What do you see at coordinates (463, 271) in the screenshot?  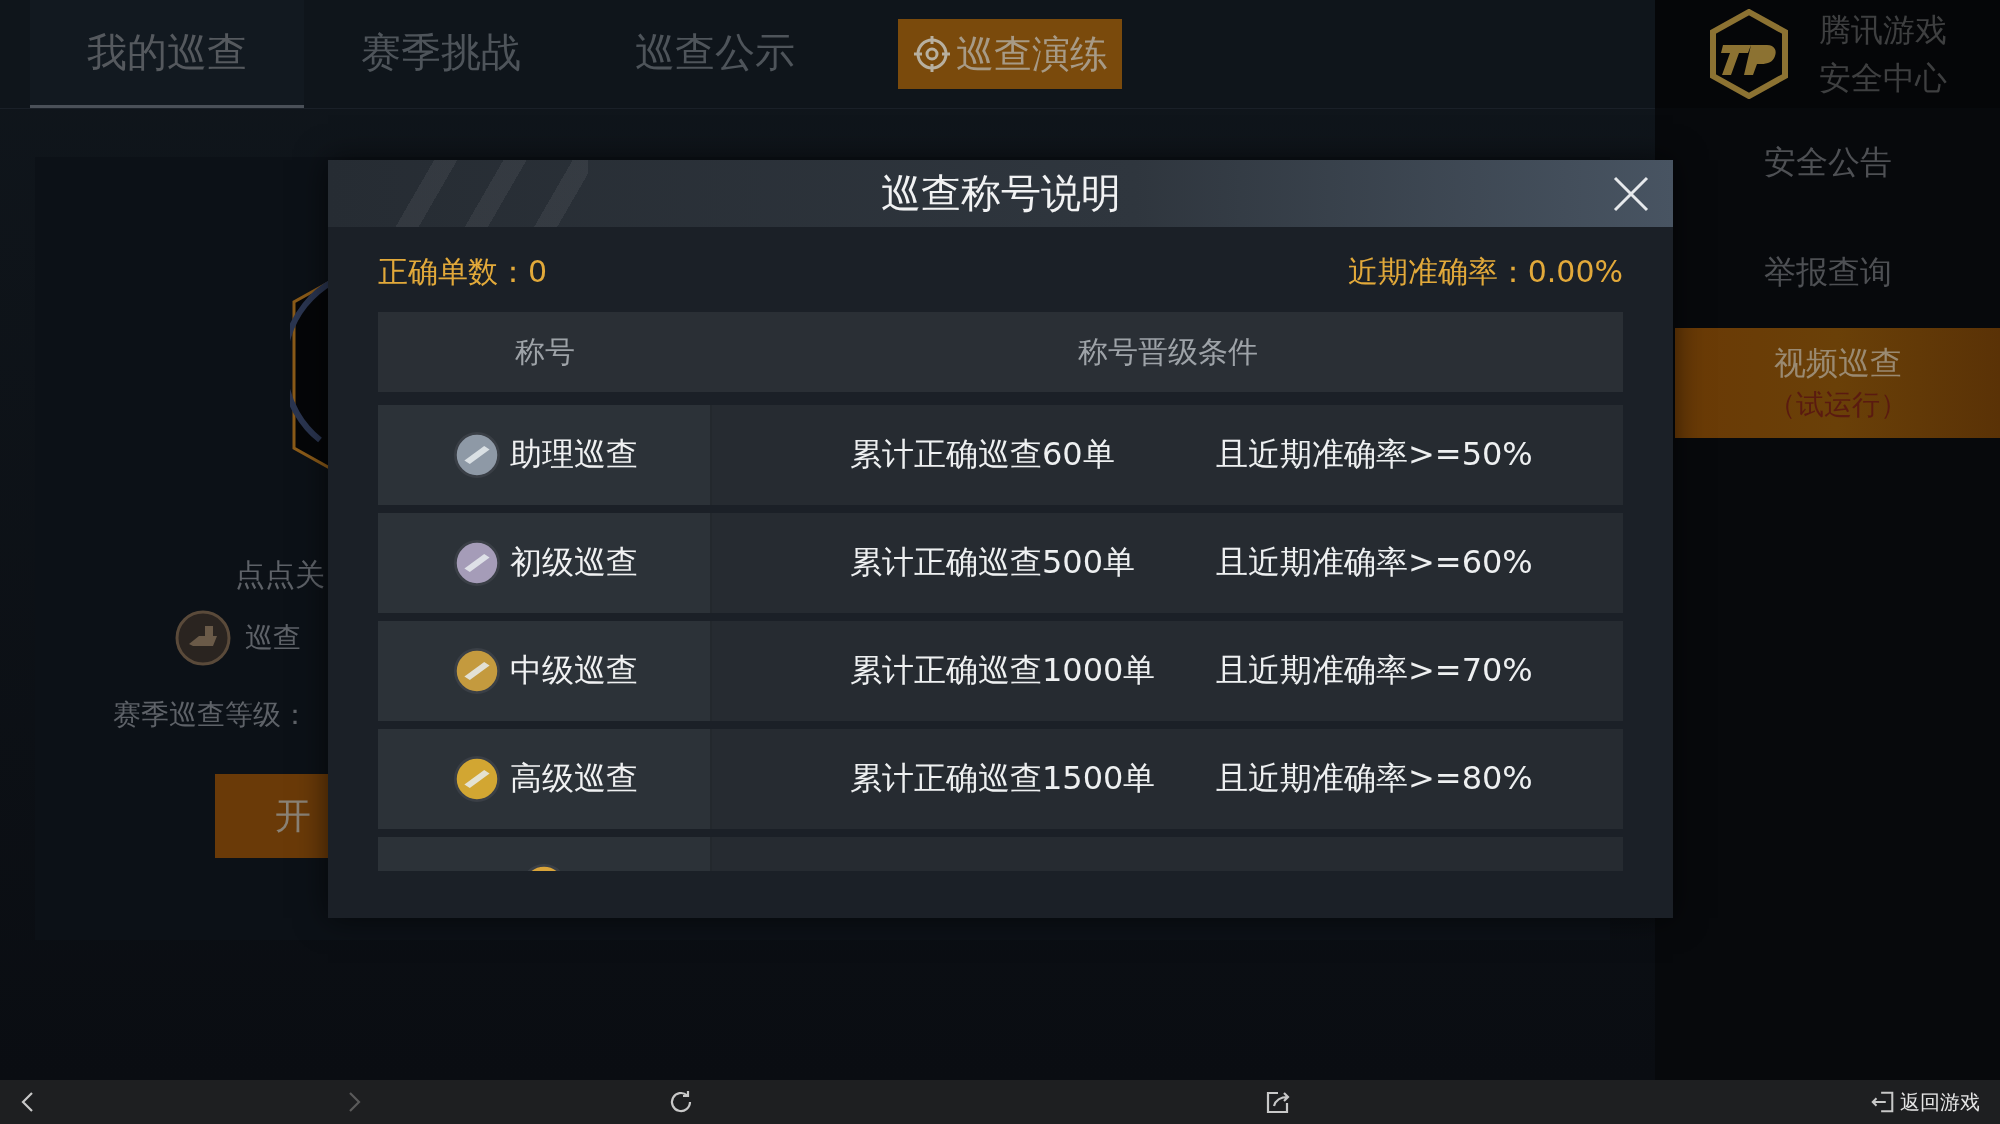 I see `correct-count: 正确单数：0` at bounding box center [463, 271].